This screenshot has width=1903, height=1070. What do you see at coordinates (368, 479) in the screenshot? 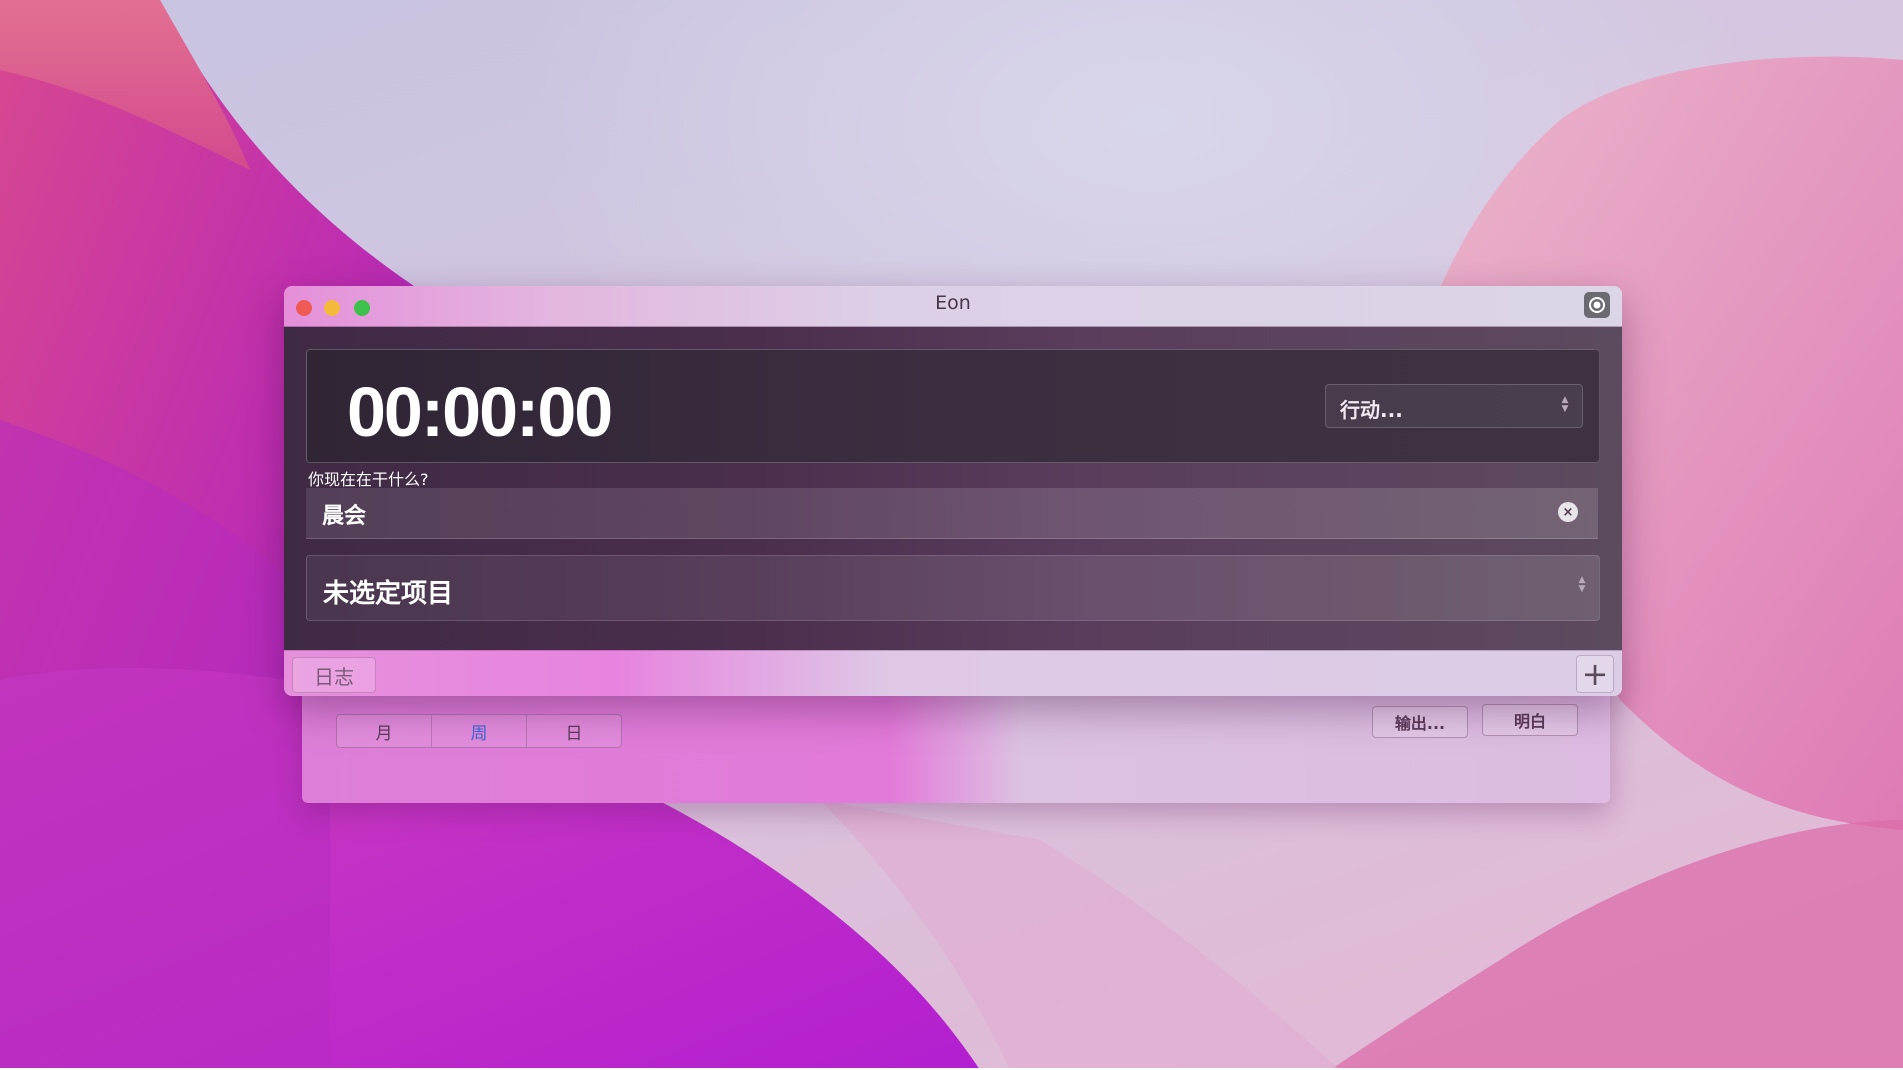
I see `task-prompt-label: 你现在在干什么?` at bounding box center [368, 479].